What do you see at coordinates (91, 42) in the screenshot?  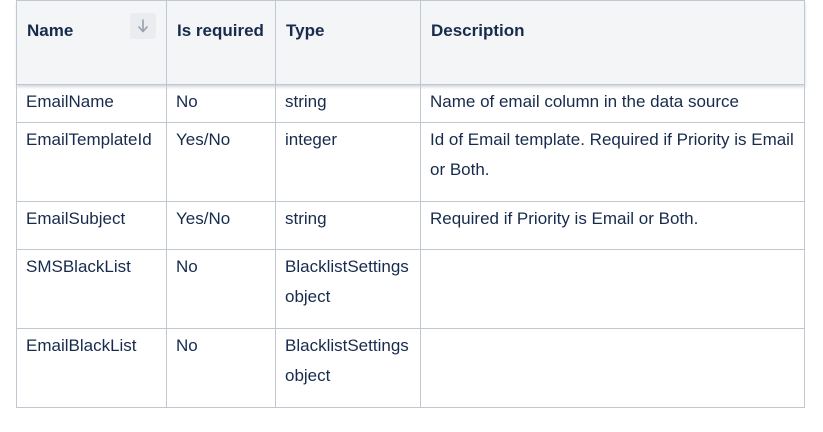 I see `column-header-name: Name` at bounding box center [91, 42].